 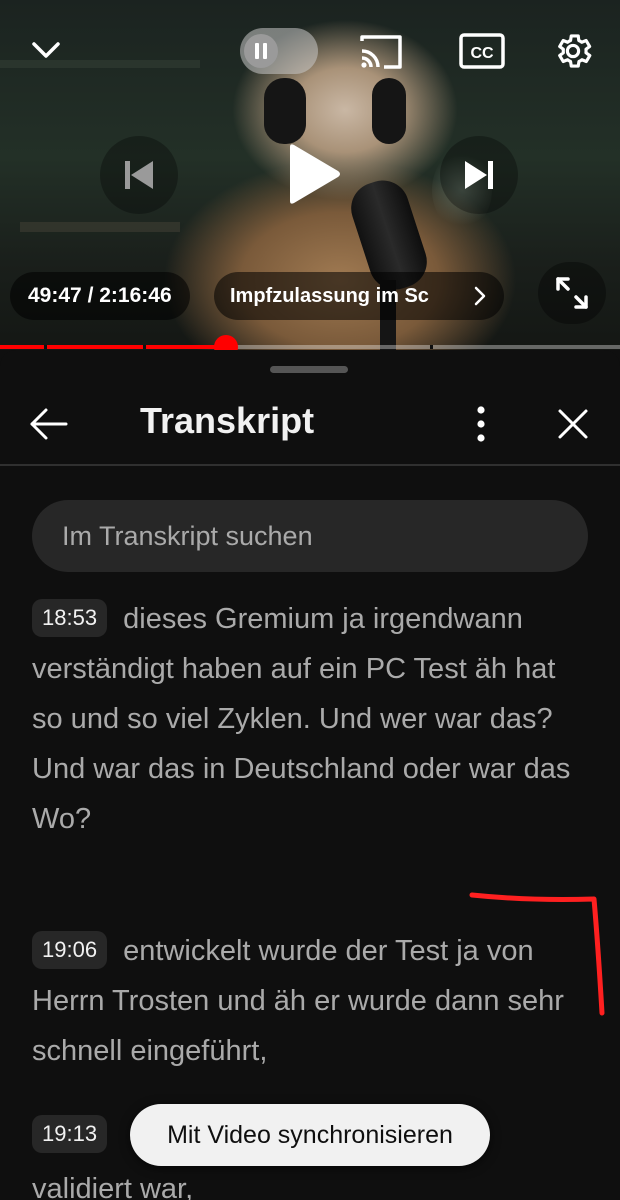 I want to click on settings-button, so click(x=573, y=51).